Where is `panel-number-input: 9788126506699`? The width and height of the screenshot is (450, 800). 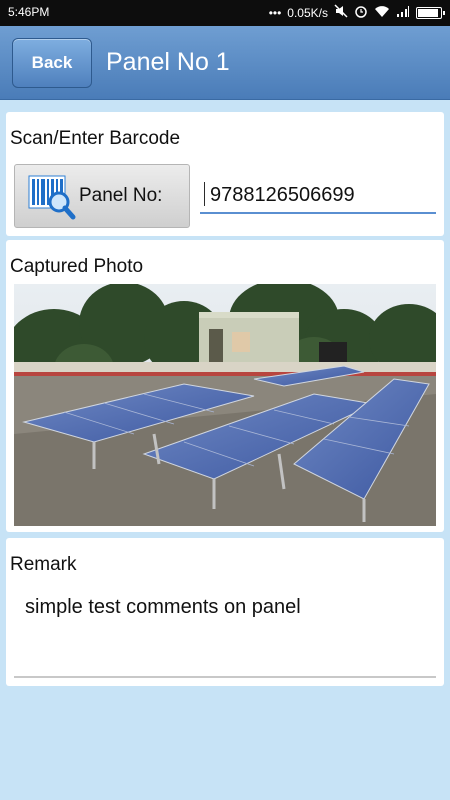 panel-number-input: 9788126506699 is located at coordinates (318, 192).